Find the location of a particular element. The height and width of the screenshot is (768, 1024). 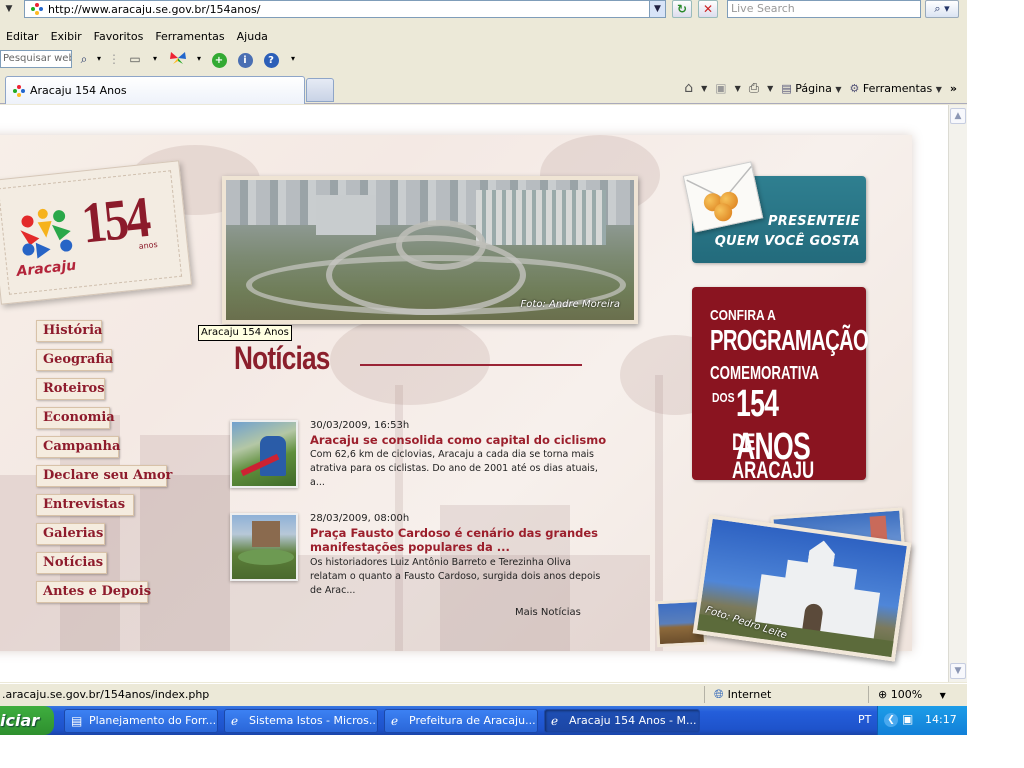

promo-gift-banner: PRESENTEIE QUEM VOCÊ GOSTA is located at coordinates (774, 212).